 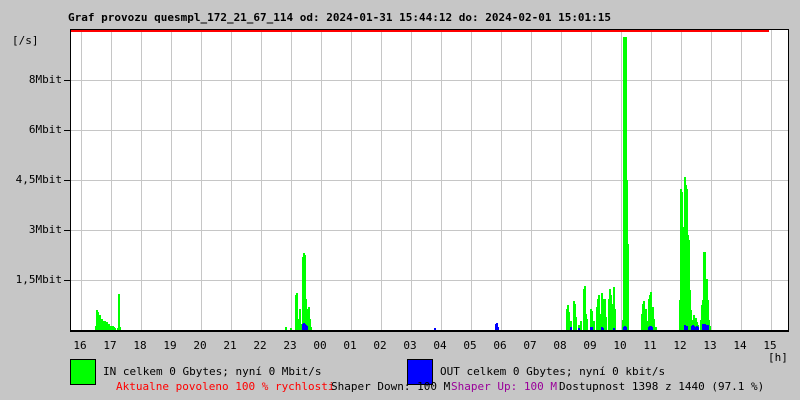 What do you see at coordinates (38, 179) in the screenshot?
I see `y-tick-label: 4,5Mbit` at bounding box center [38, 179].